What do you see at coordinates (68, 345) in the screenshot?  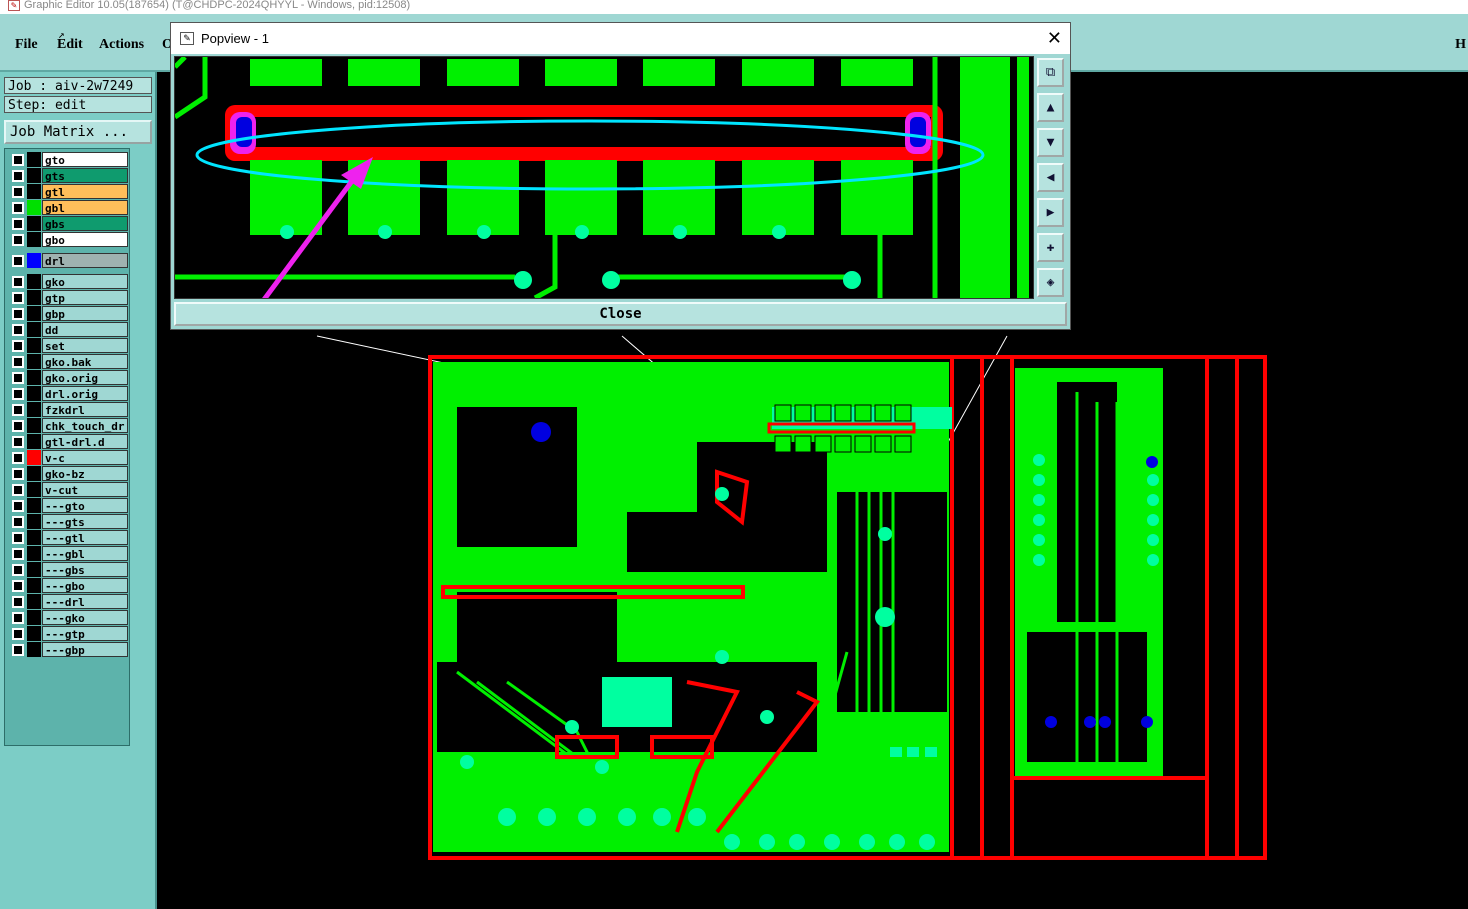 I see `layer-row-set: set` at bounding box center [68, 345].